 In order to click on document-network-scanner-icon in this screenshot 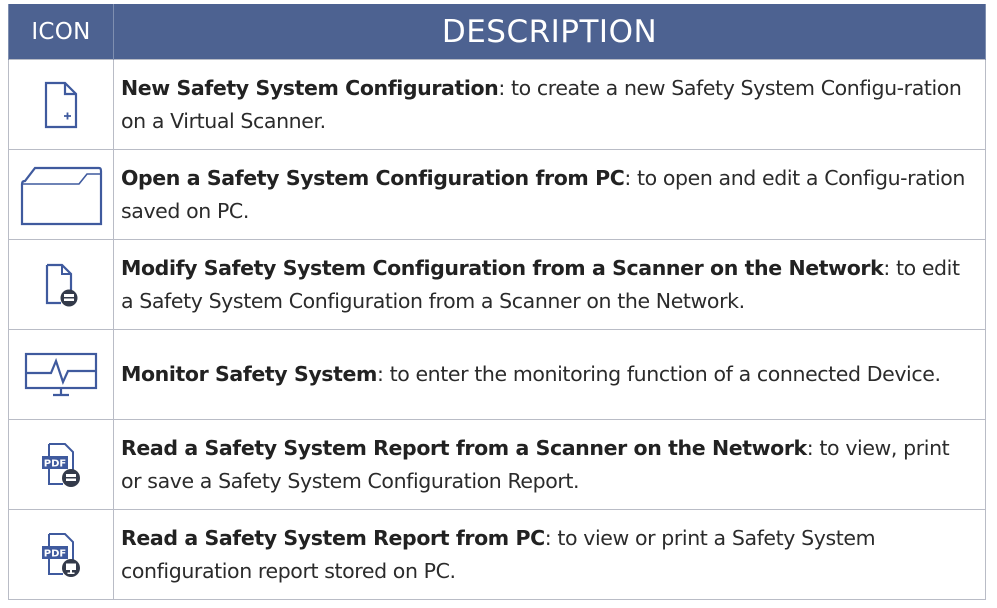, I will do `click(61, 285)`.